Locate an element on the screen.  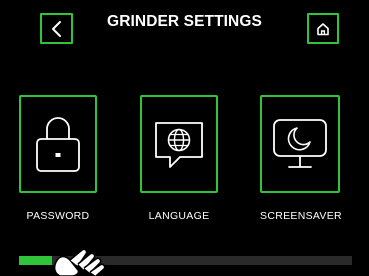
moon-monitor-icon is located at coordinates (300, 143).